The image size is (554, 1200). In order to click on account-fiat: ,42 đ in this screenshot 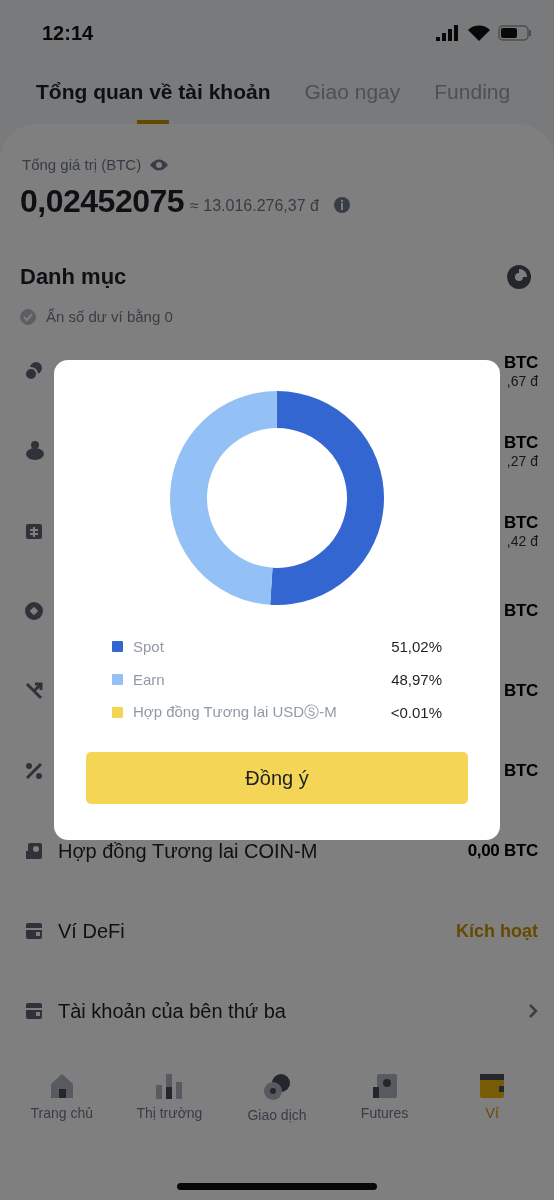, I will do `click(522, 541)`.